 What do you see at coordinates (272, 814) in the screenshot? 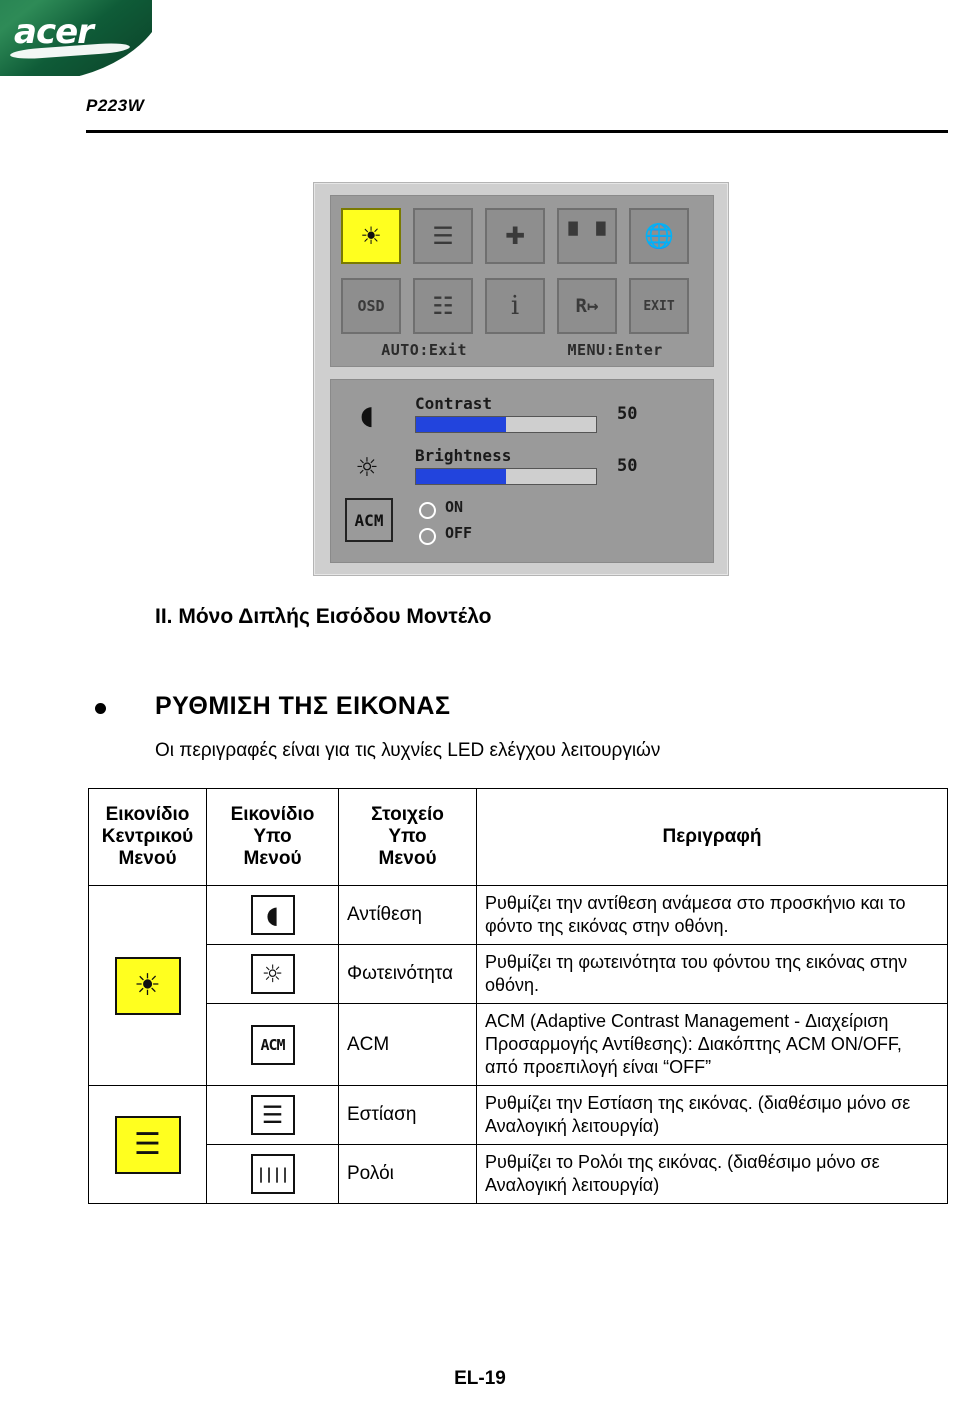
I see `header-sub-menu-l1: Εικονίδιο` at bounding box center [272, 814].